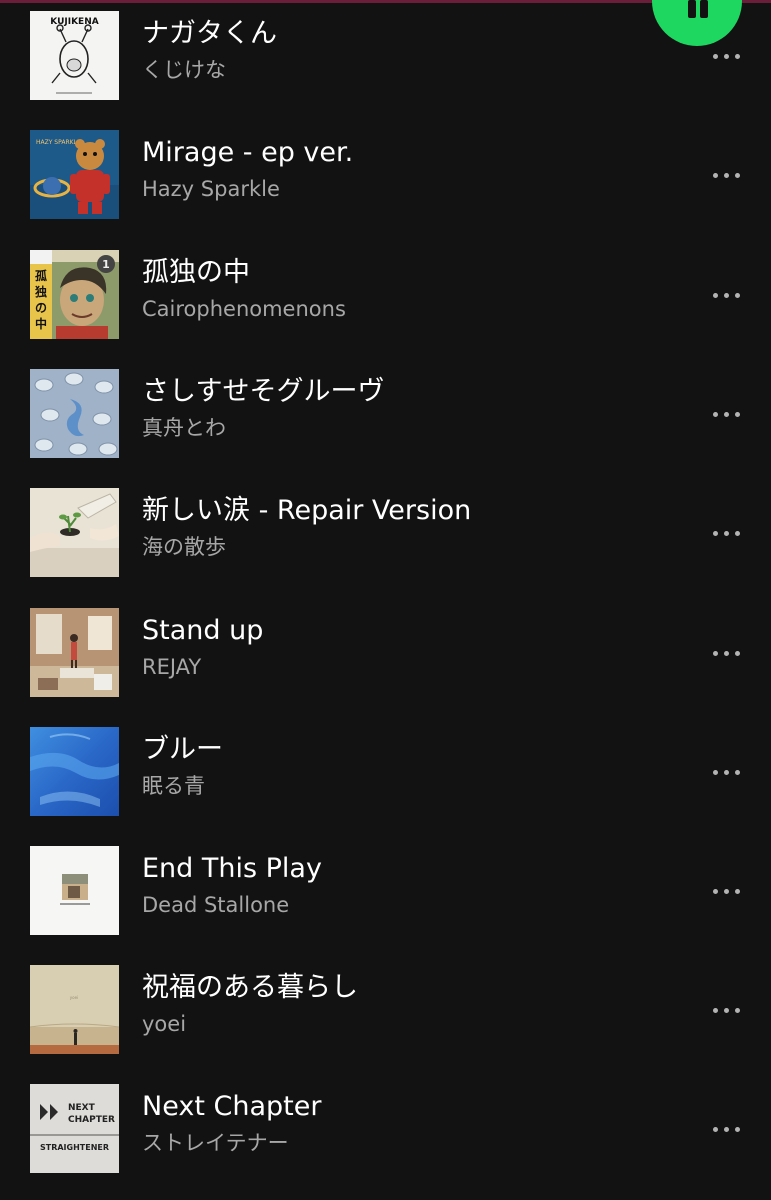 This screenshot has width=771, height=1200. What do you see at coordinates (173, 786) in the screenshot?
I see `track-artist: 眠る青` at bounding box center [173, 786].